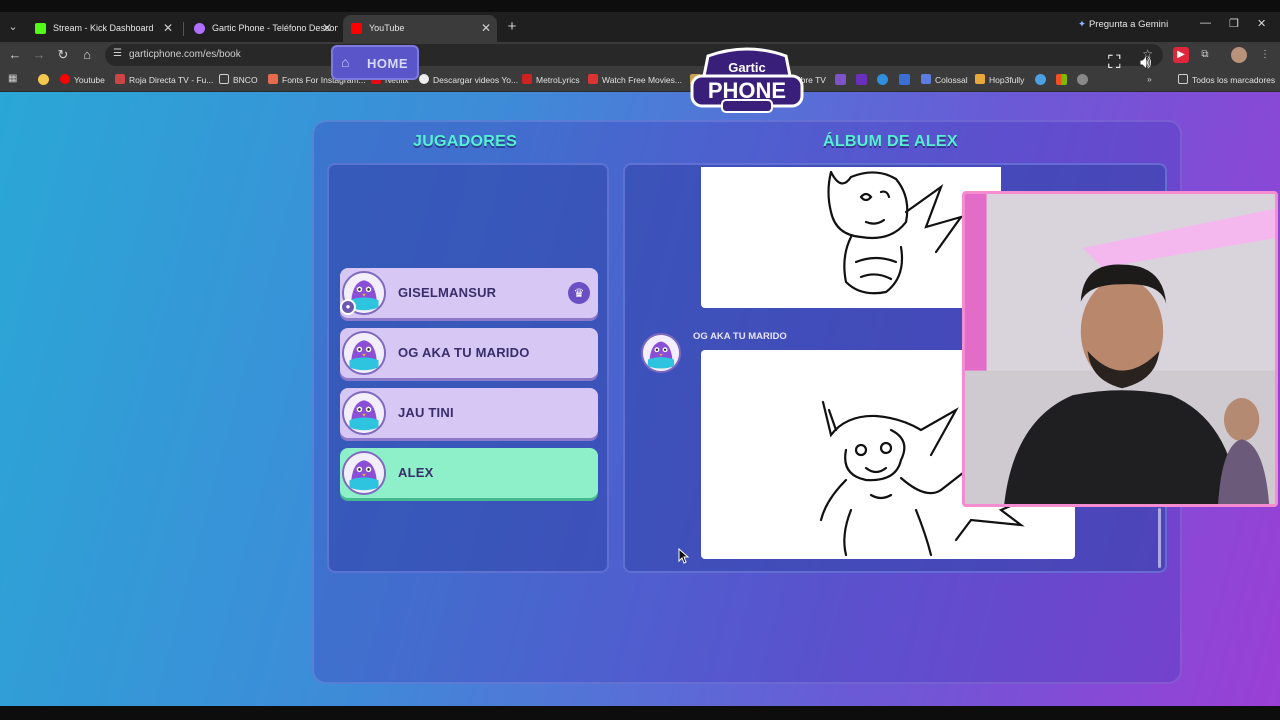  What do you see at coordinates (951, 80) in the screenshot?
I see `bookmark-label: Colossal` at bounding box center [951, 80].